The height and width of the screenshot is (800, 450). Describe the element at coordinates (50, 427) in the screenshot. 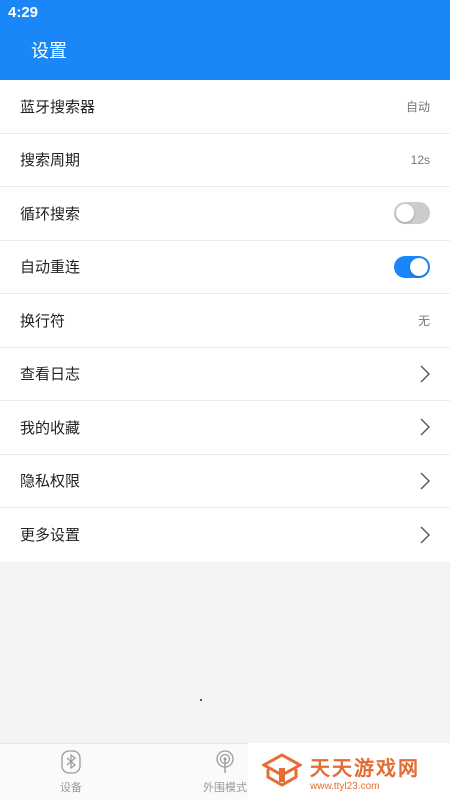

I see `setting-label: 我的收藏` at that location.